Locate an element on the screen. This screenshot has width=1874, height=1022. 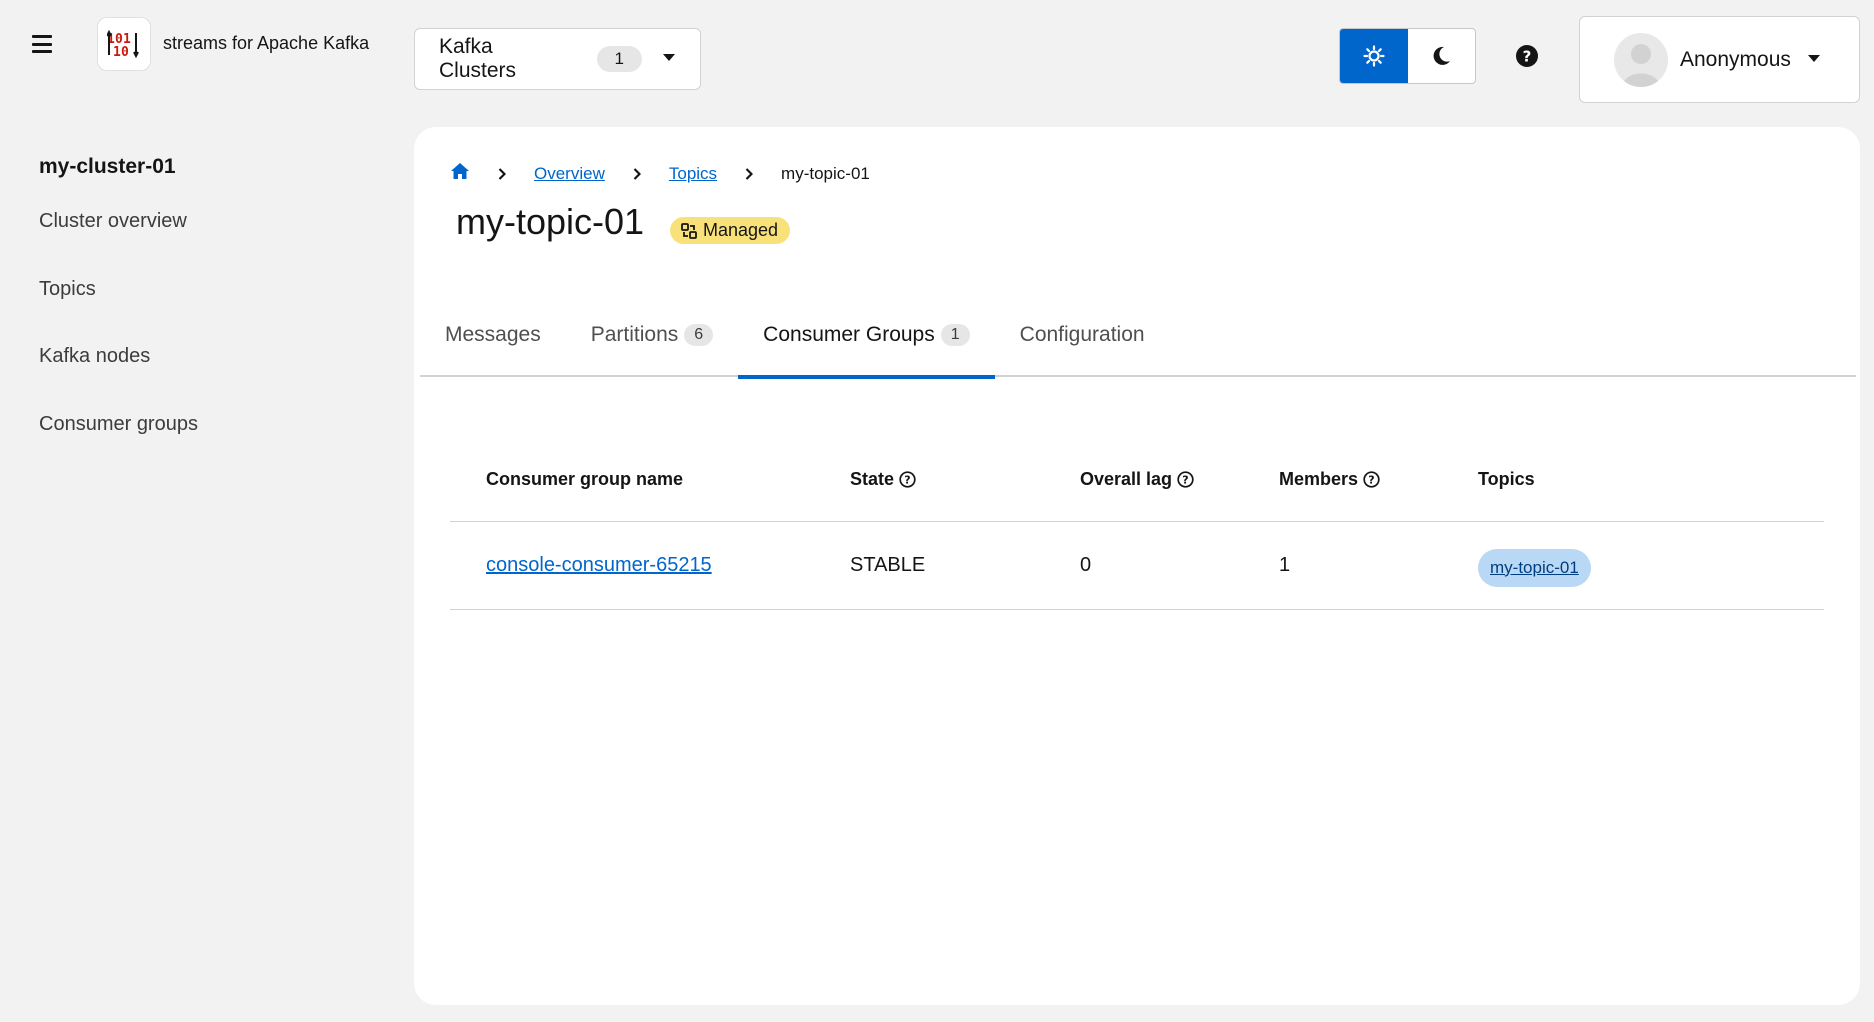
column-header-label: Consumer group name is located at coordinates (585, 478).